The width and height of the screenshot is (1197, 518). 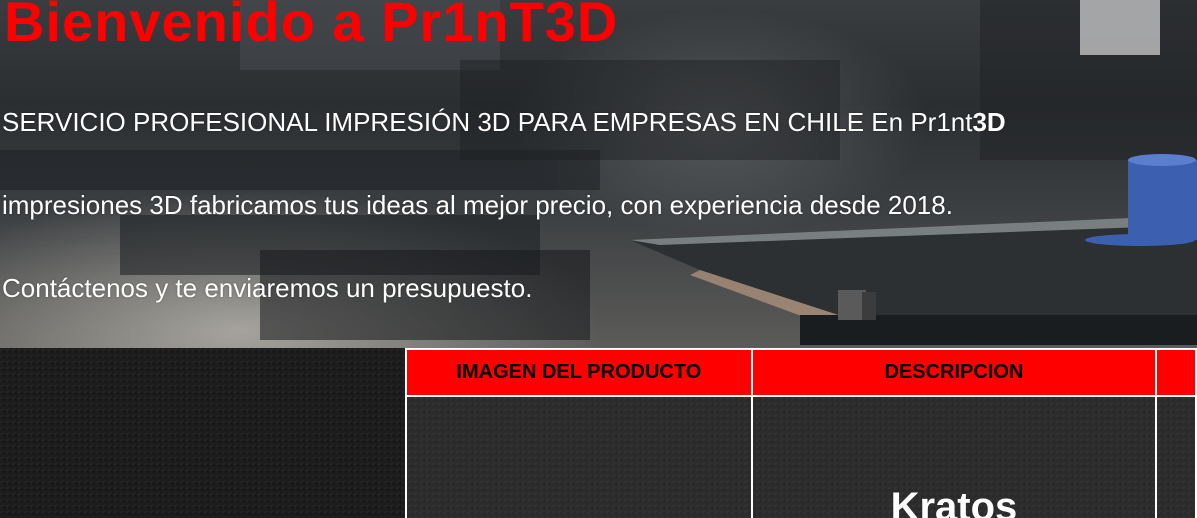 I want to click on product-image-cell, so click(x=579, y=456).